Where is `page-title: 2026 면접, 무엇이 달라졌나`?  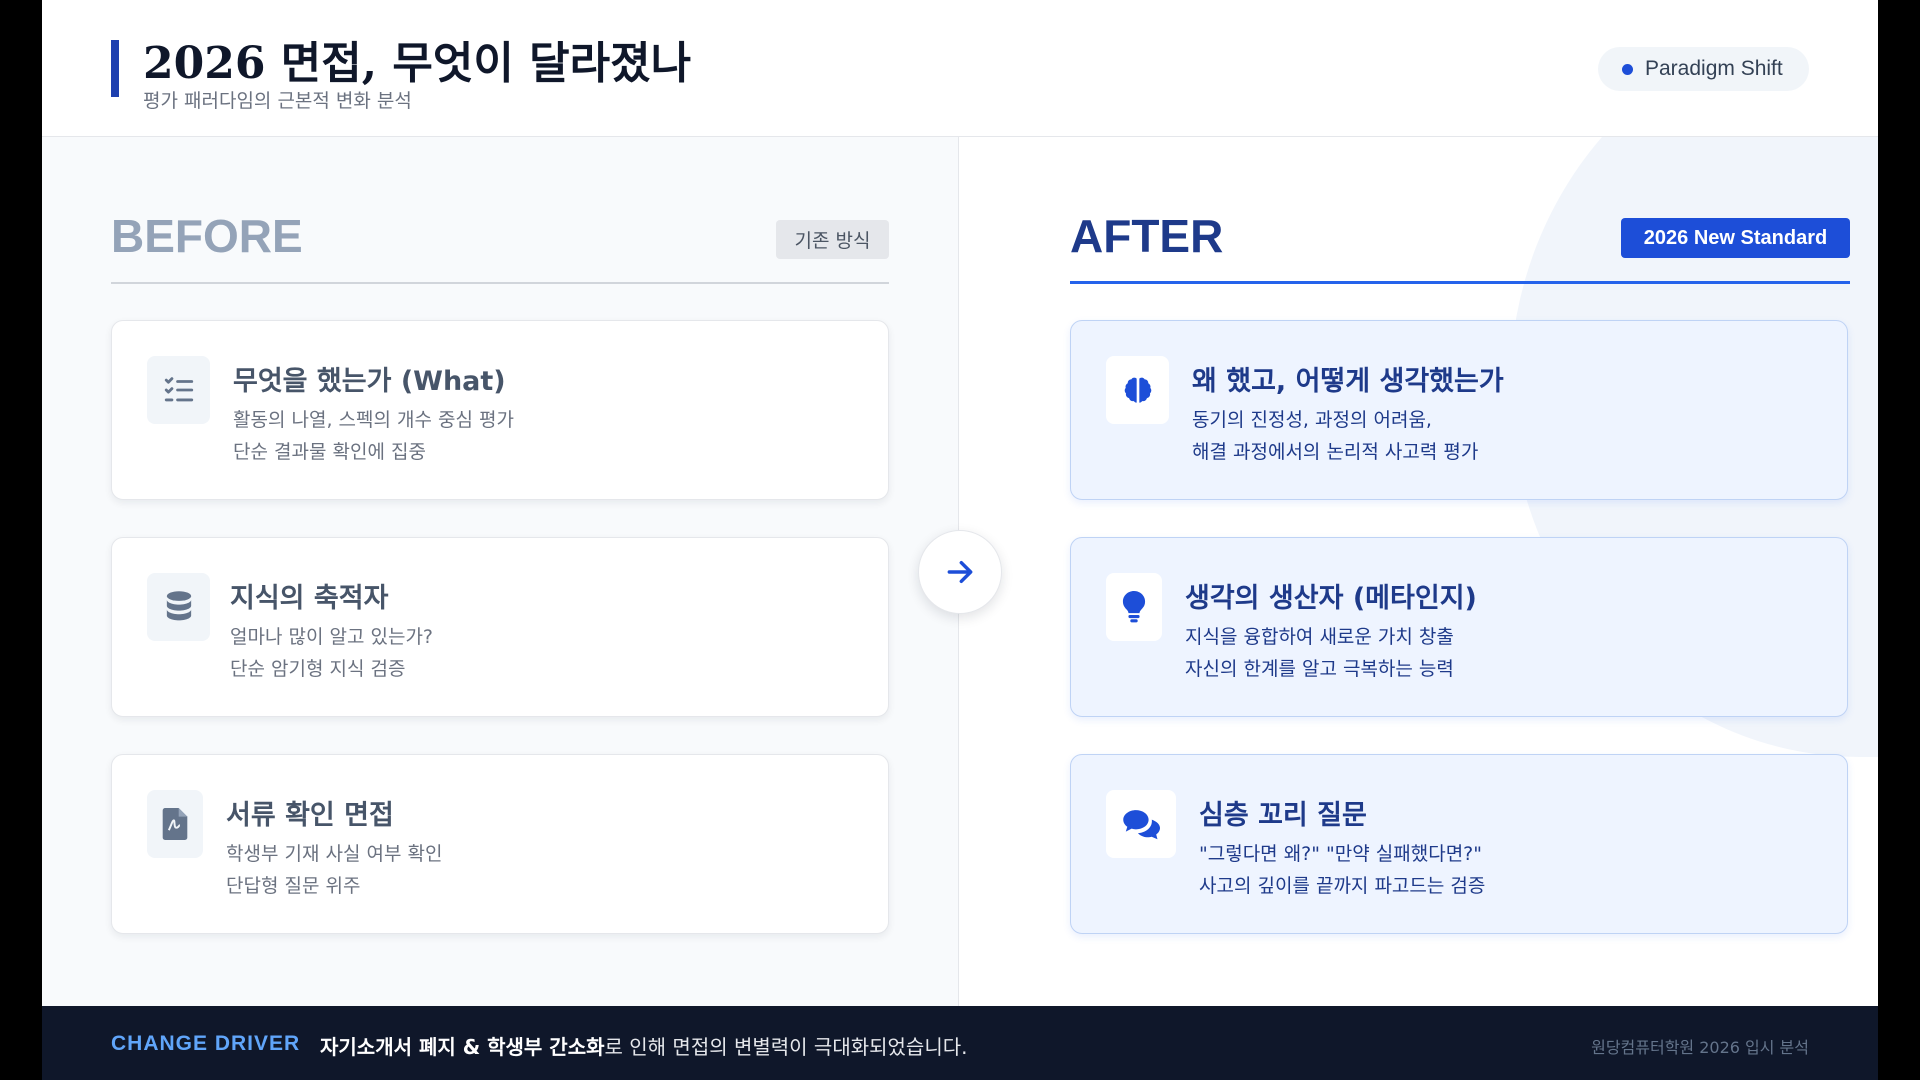 page-title: 2026 면접, 무엇이 달라졌나 is located at coordinates (417, 63).